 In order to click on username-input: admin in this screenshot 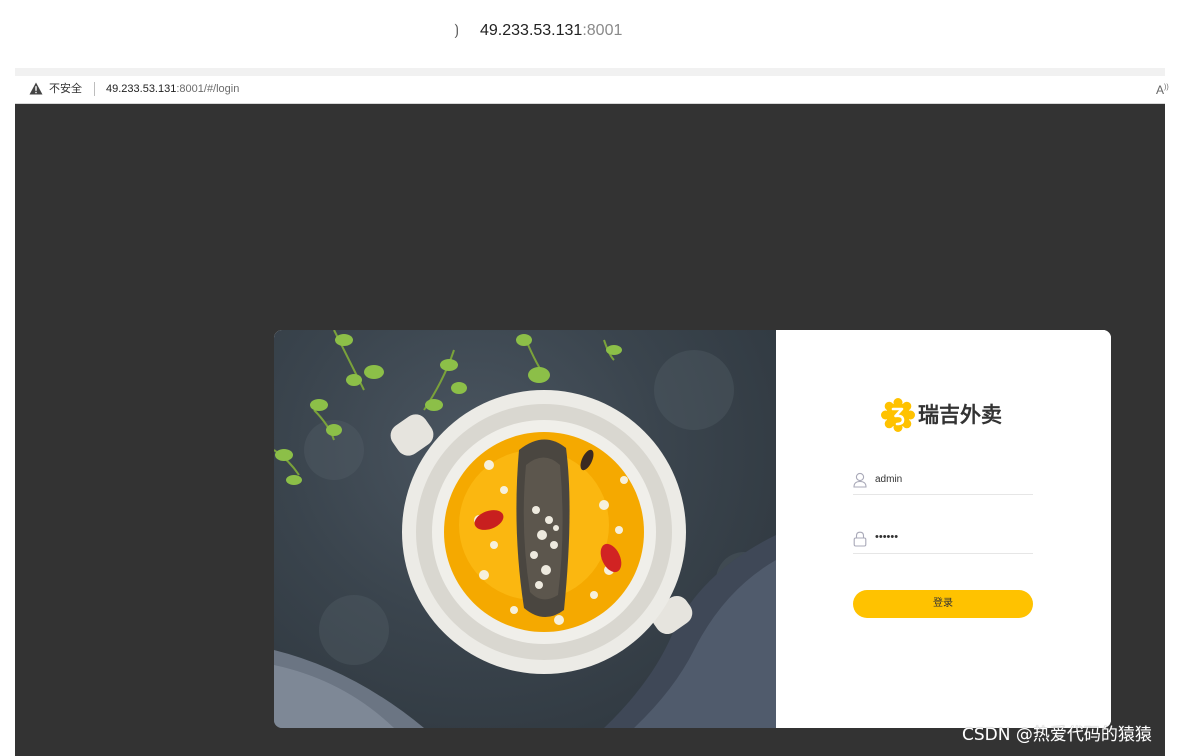, I will do `click(888, 480)`.